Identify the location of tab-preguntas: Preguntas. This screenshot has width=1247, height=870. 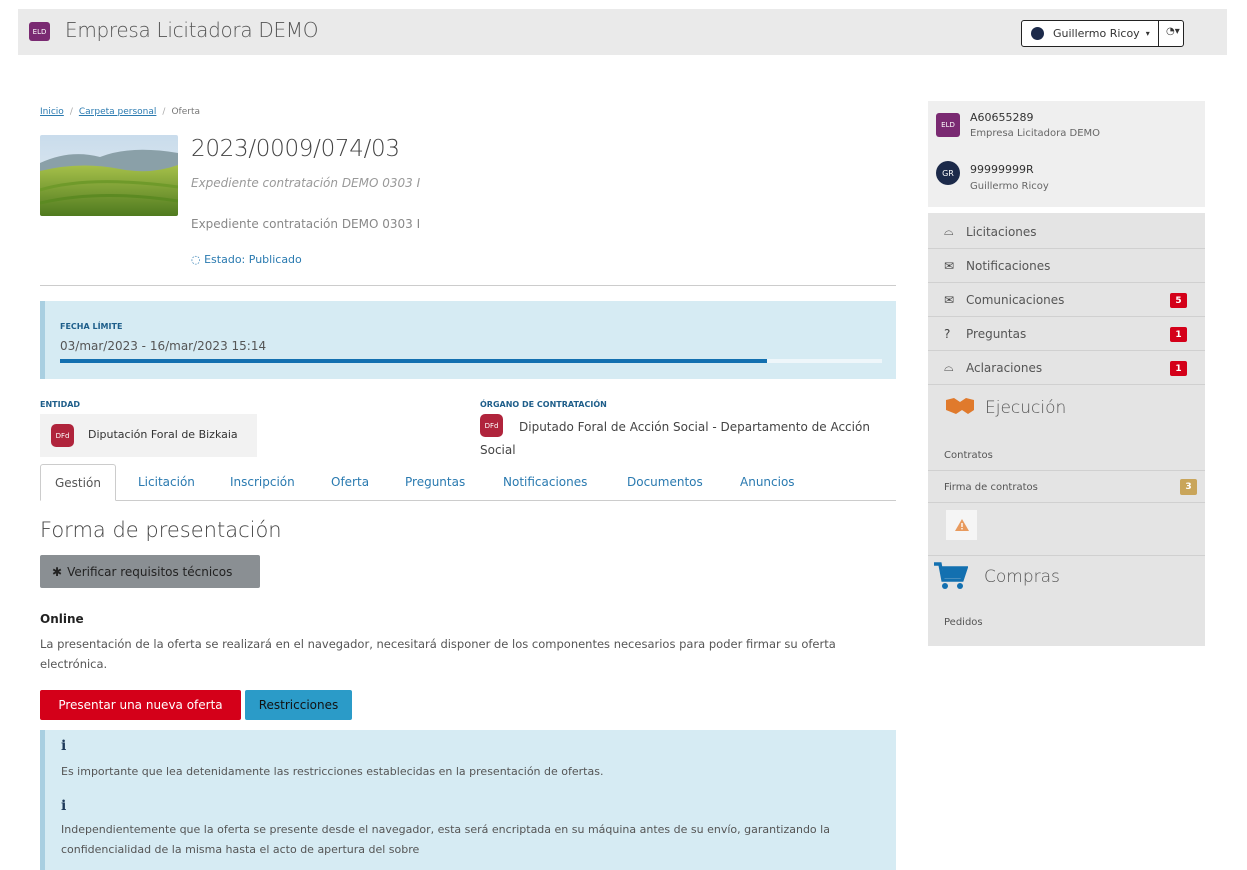
(435, 482).